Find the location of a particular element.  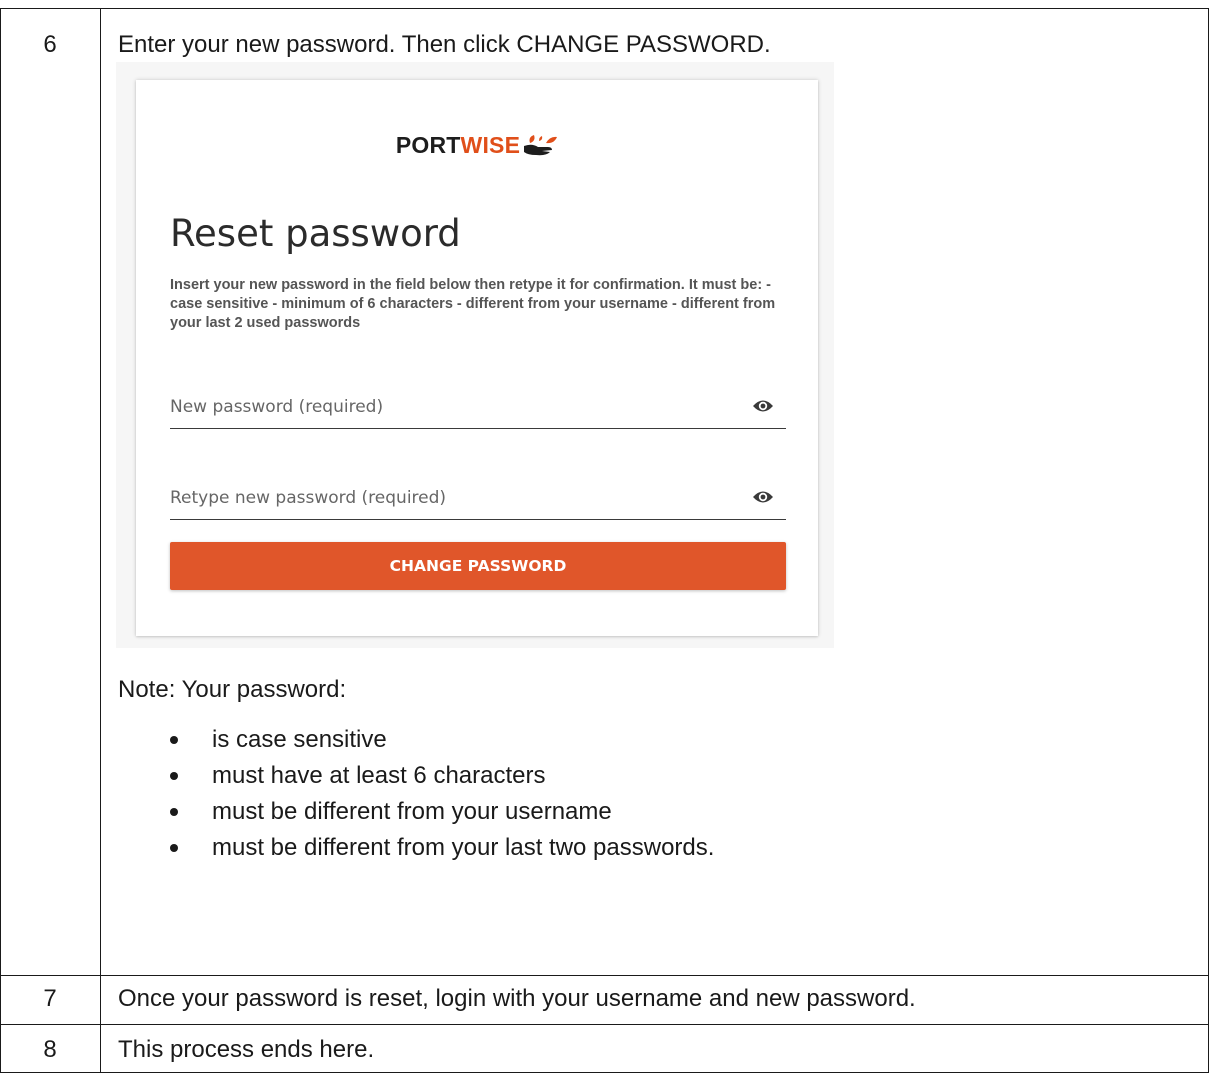

retype-password-placeholder: Retype new password (required) is located at coordinates (308, 498).